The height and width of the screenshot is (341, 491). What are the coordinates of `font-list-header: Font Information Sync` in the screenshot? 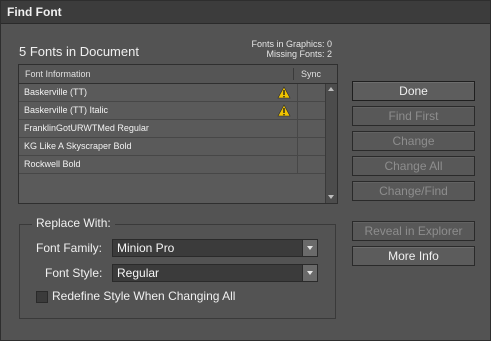 It's located at (178, 74).